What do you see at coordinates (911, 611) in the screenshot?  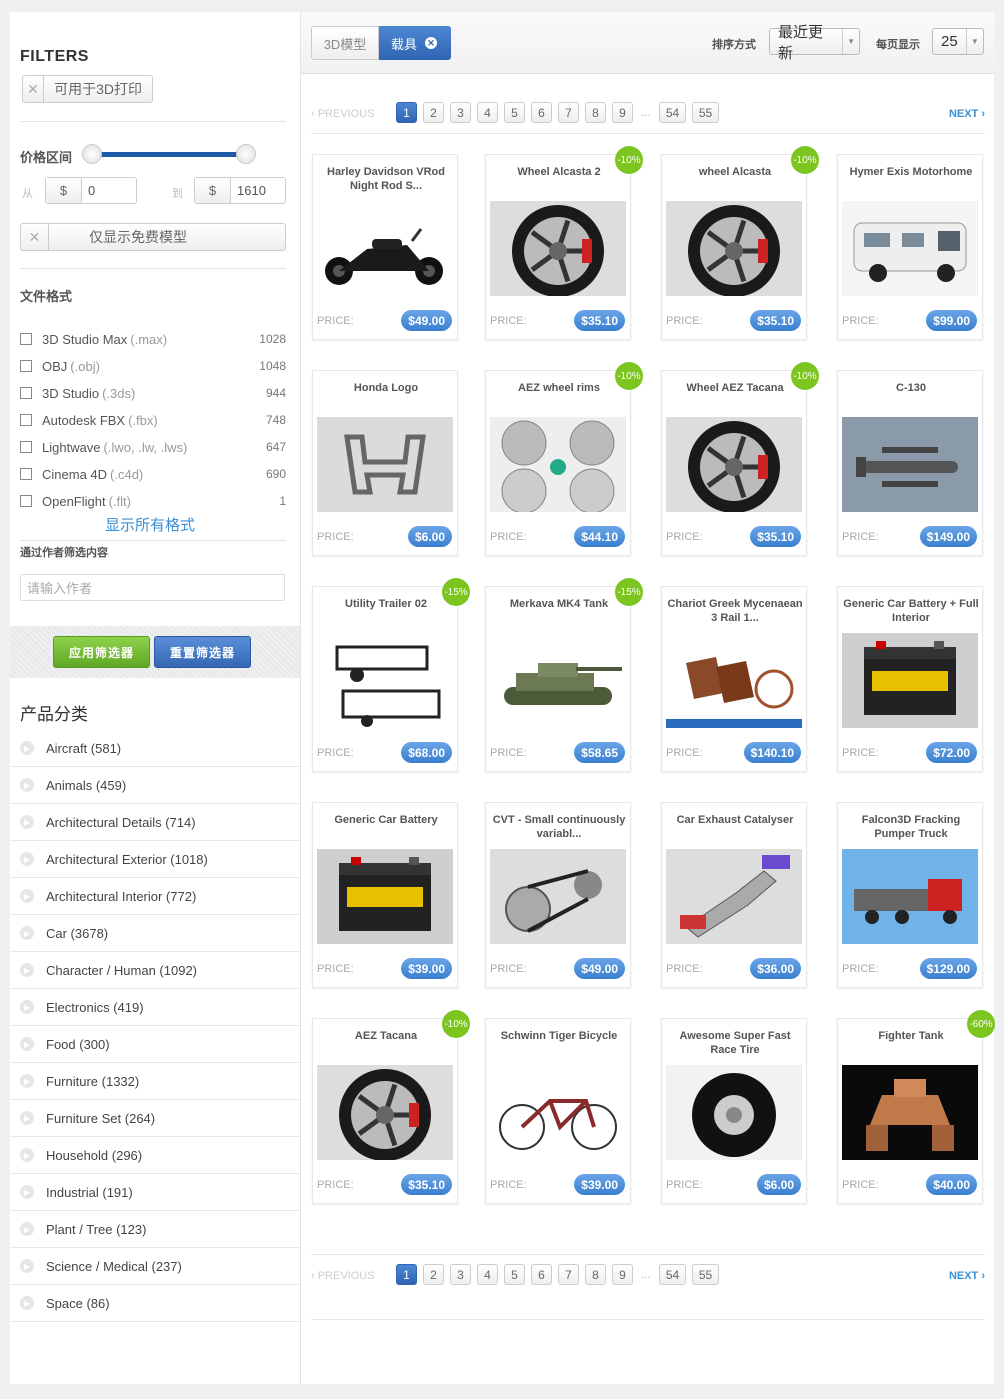 I see `product-title: Generic Car Battery + Full Interior` at bounding box center [911, 611].